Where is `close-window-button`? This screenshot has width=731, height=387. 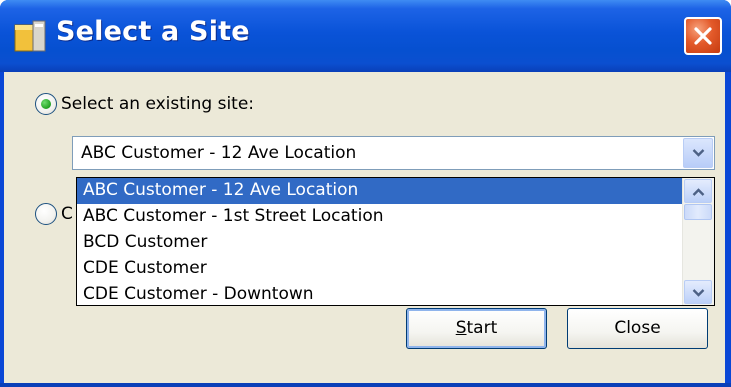 close-window-button is located at coordinates (703, 36).